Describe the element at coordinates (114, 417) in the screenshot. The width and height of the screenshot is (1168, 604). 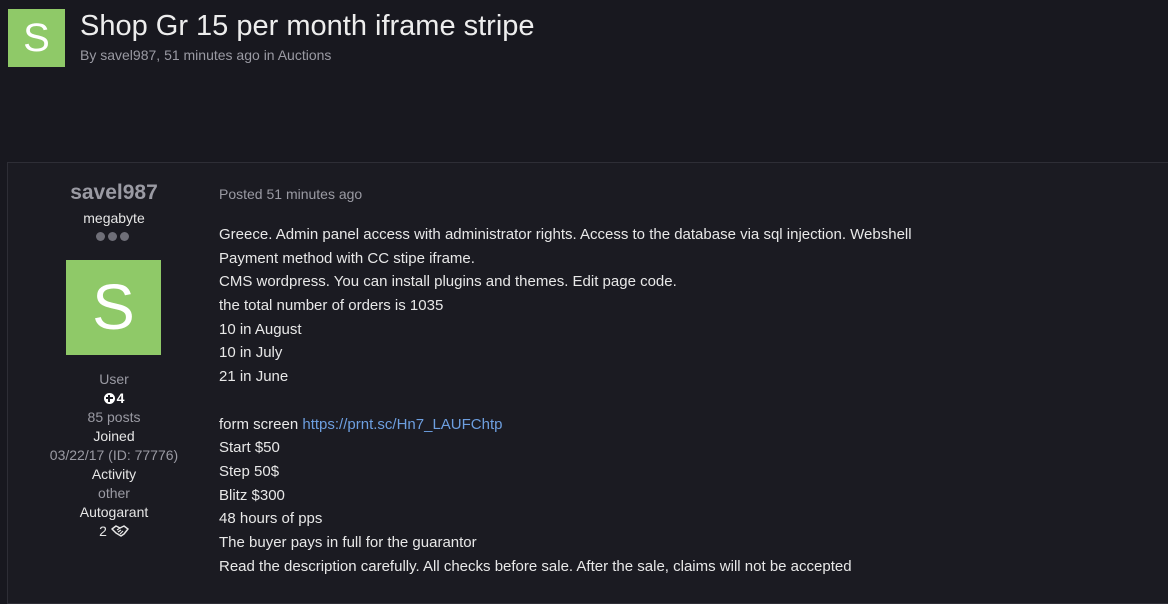
I see `author-posts: 85 posts` at that location.